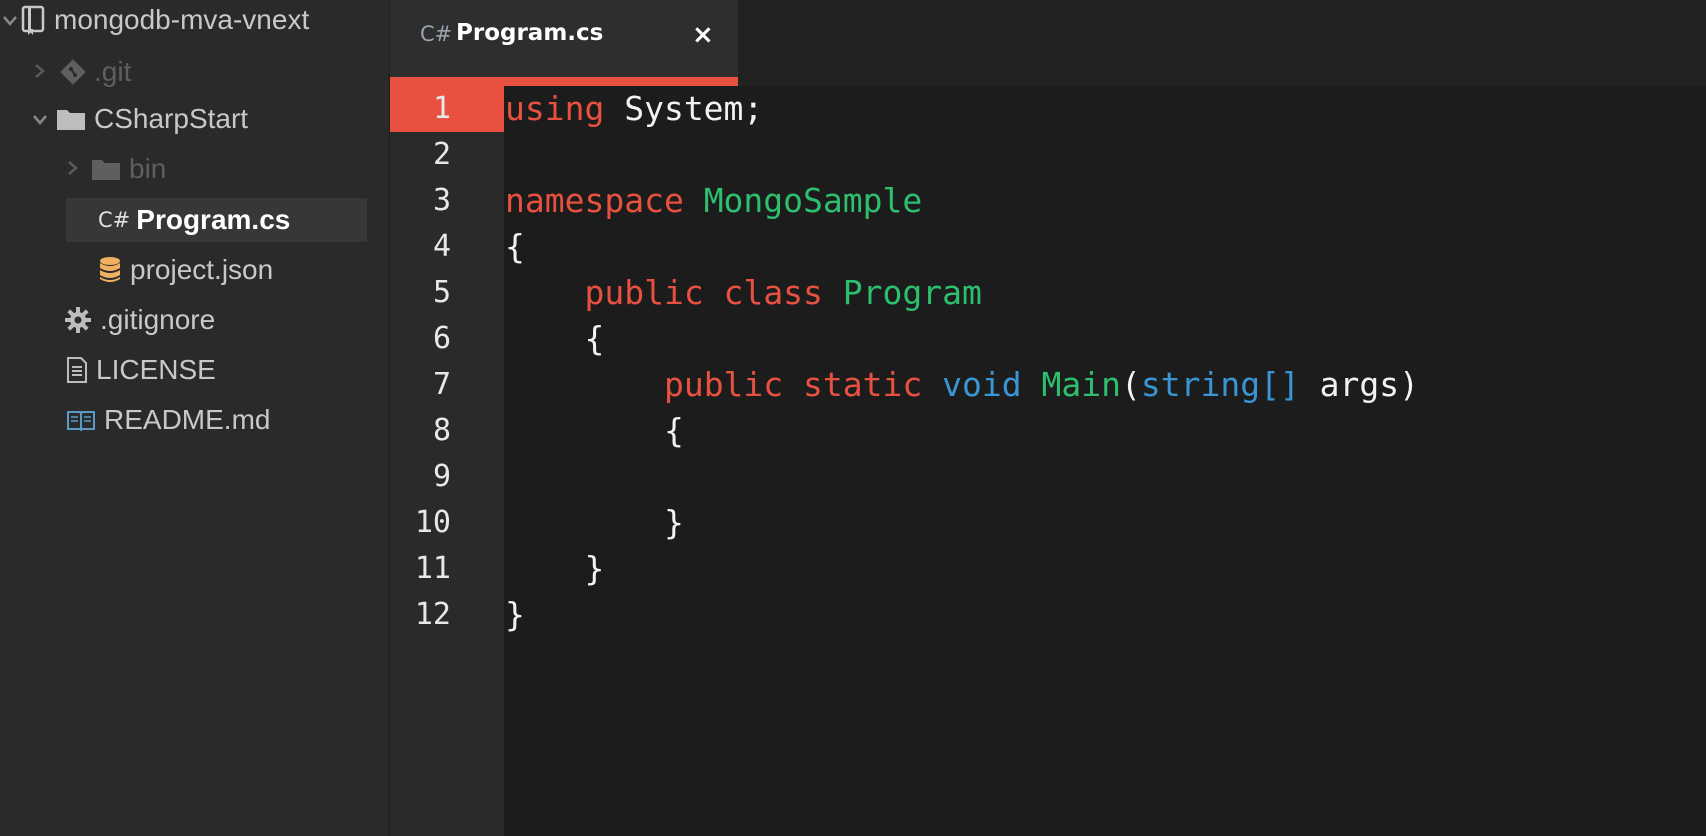  Describe the element at coordinates (441, 430) in the screenshot. I see `line-number: 8` at that location.